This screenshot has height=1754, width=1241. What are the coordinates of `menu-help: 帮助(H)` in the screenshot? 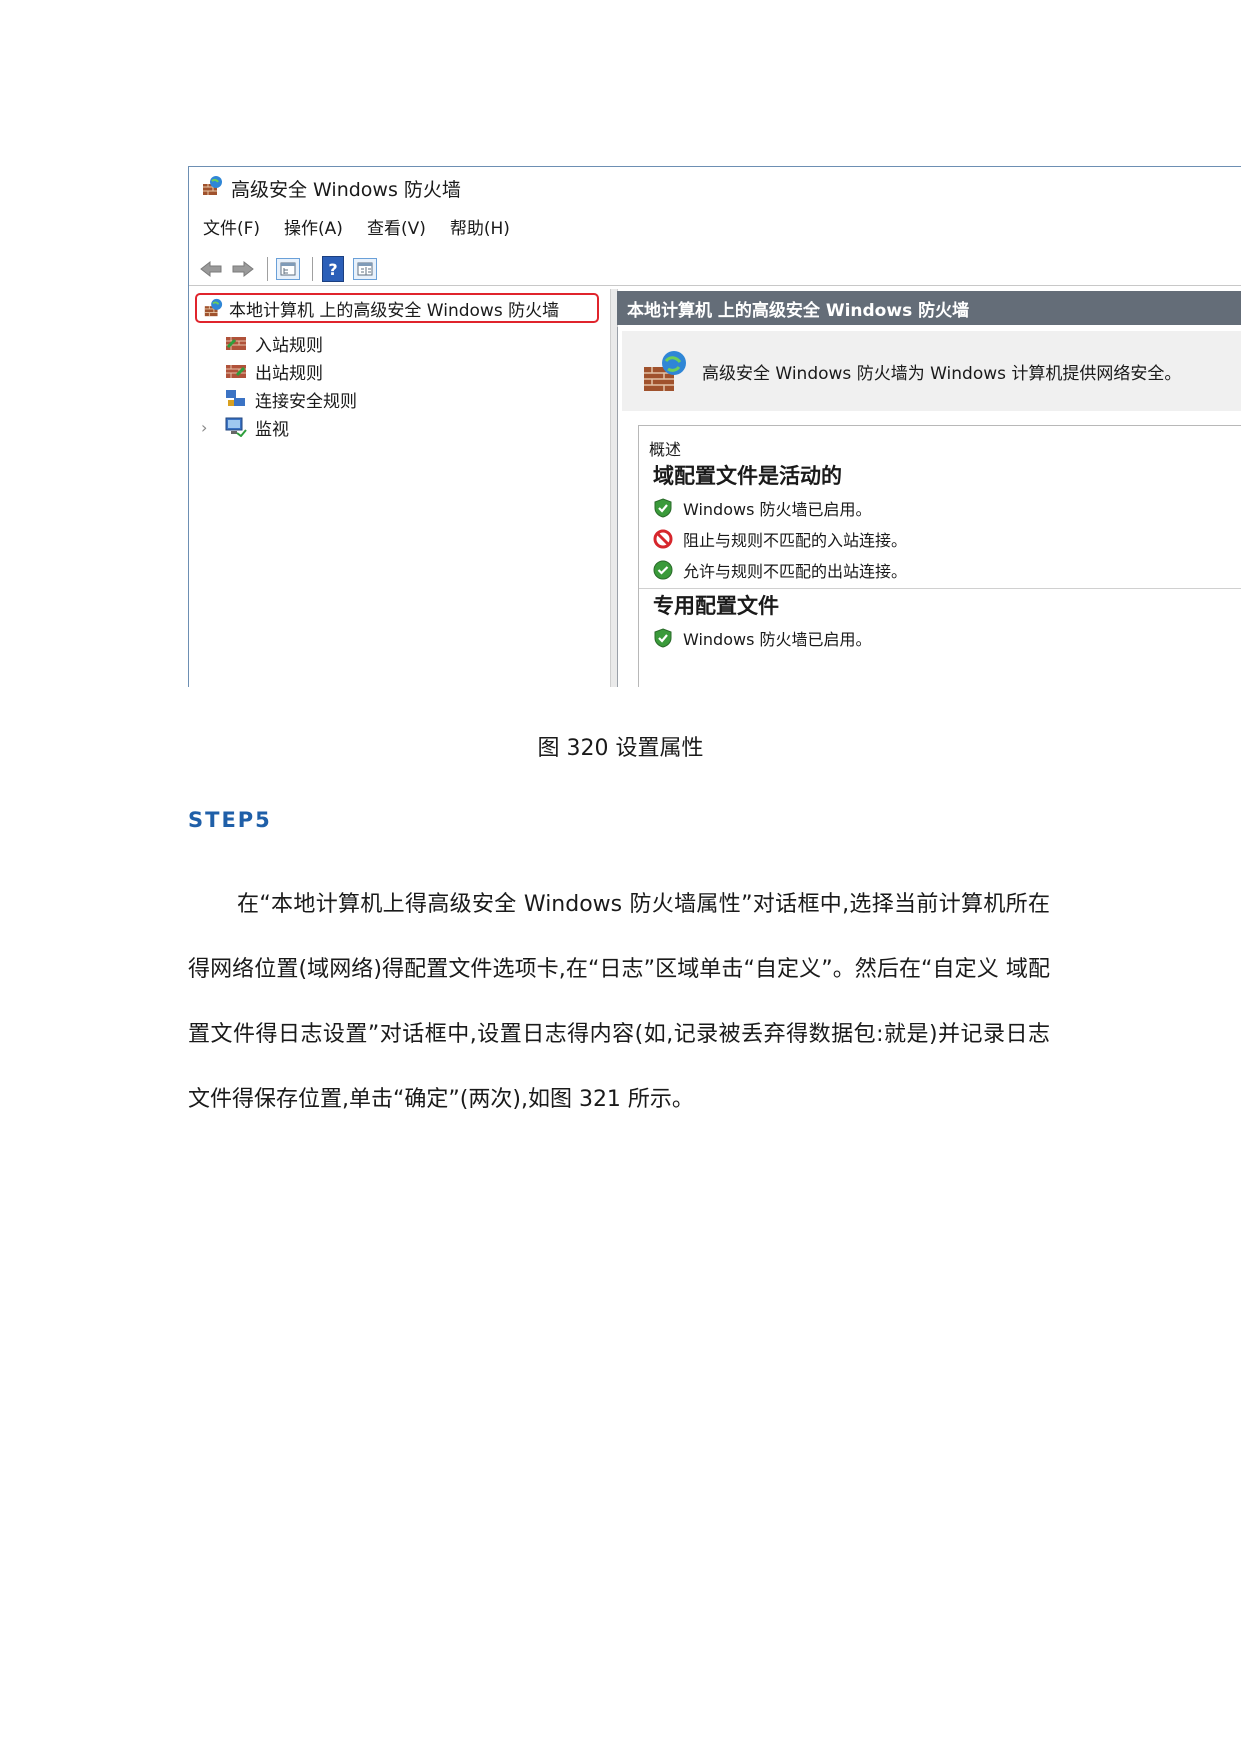 It's located at (480, 226).